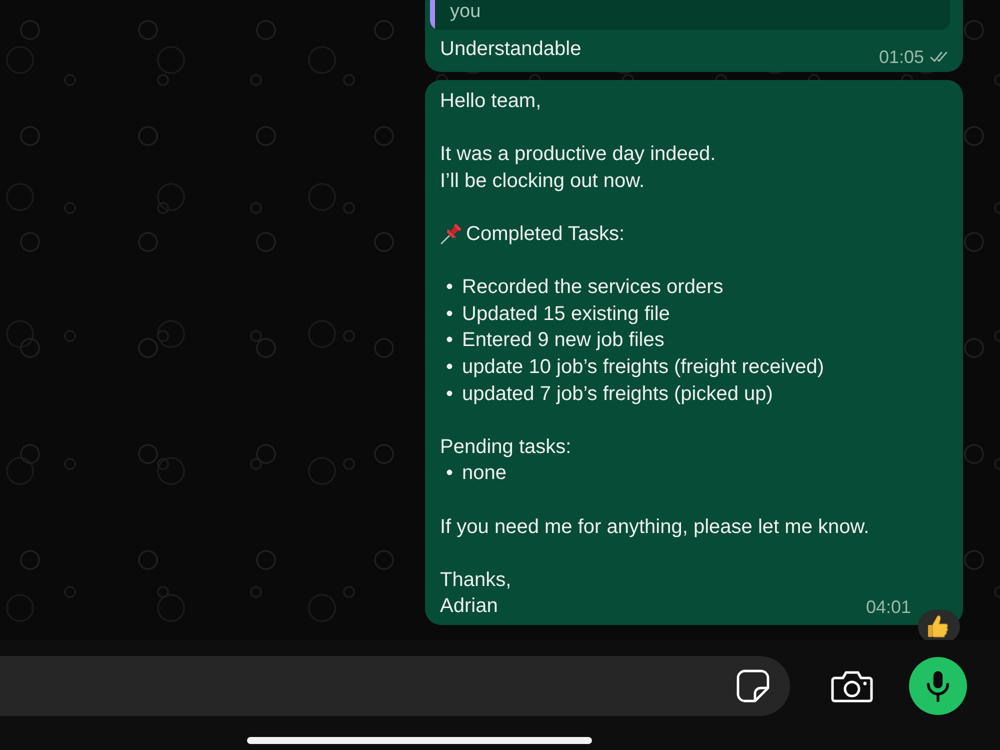  Describe the element at coordinates (491, 101) in the screenshot. I see `message-line: Hello team,` at that location.